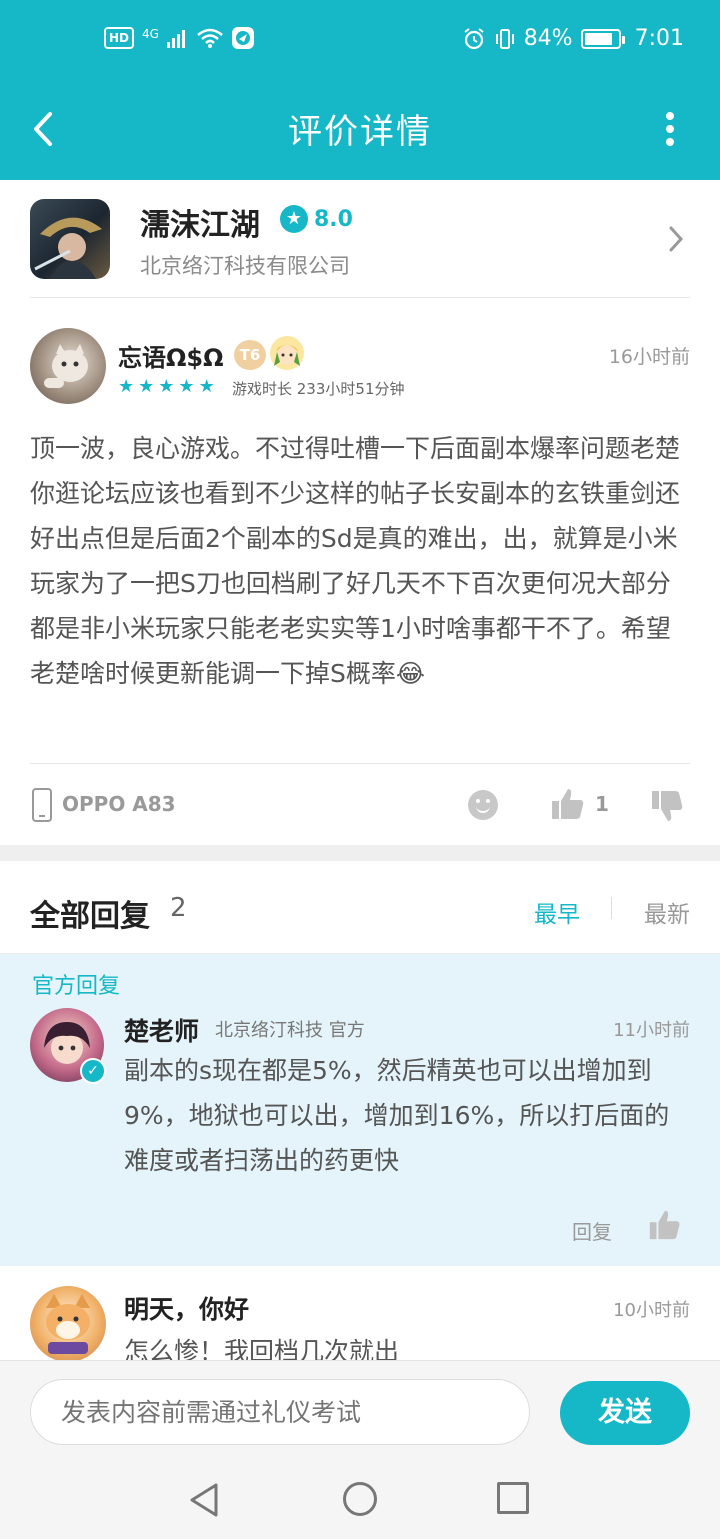  Describe the element at coordinates (68, 1323) in the screenshot. I see `reply-avatar` at that location.